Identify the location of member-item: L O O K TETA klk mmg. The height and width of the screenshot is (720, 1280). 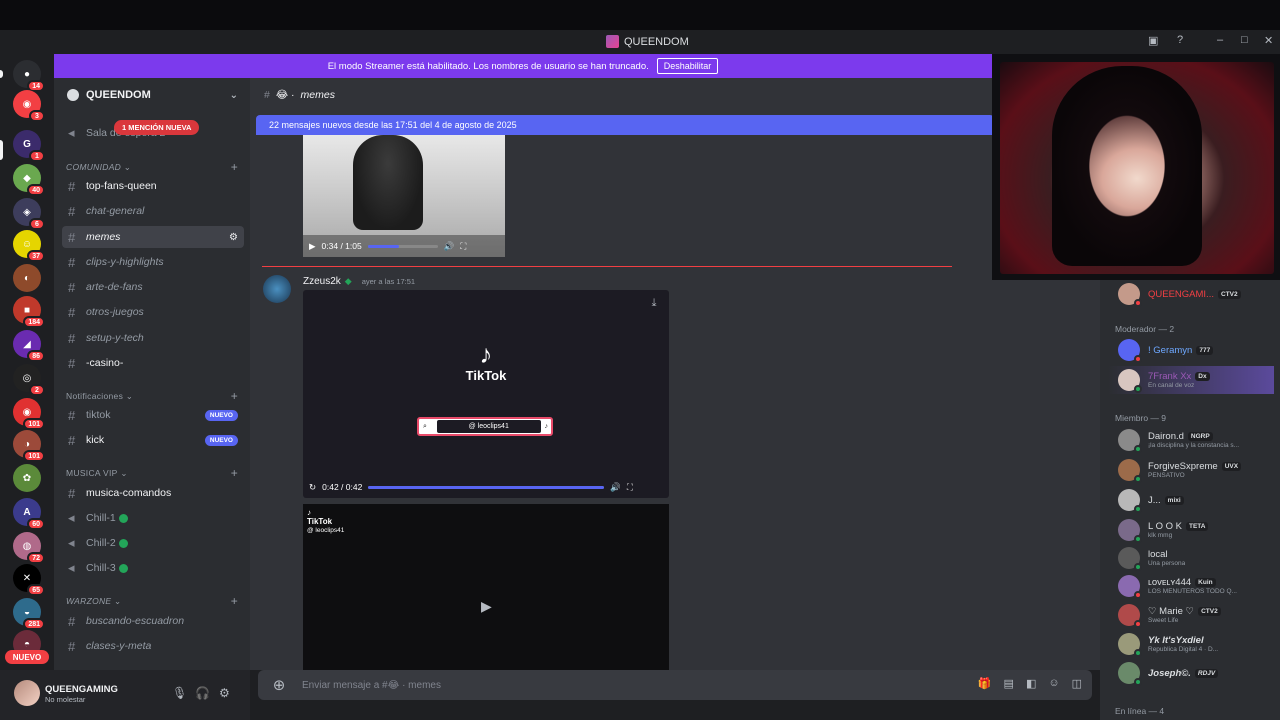
(1191, 530).